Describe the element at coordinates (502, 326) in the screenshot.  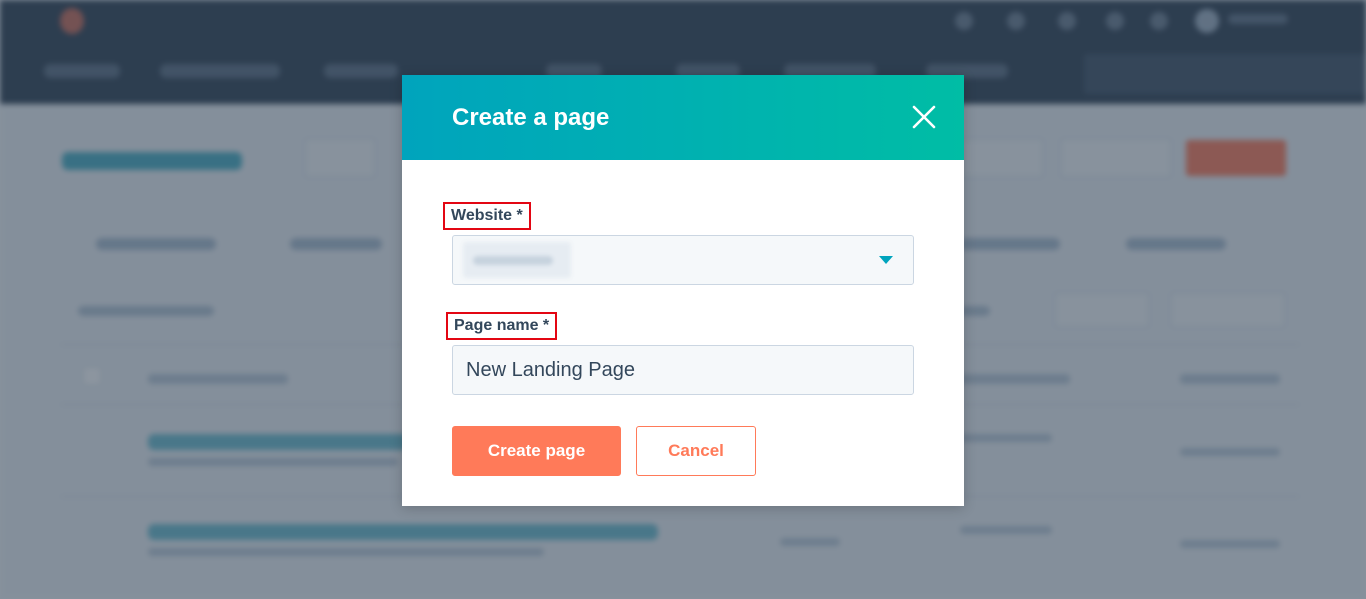
I see `page-name-label: Page name *` at that location.